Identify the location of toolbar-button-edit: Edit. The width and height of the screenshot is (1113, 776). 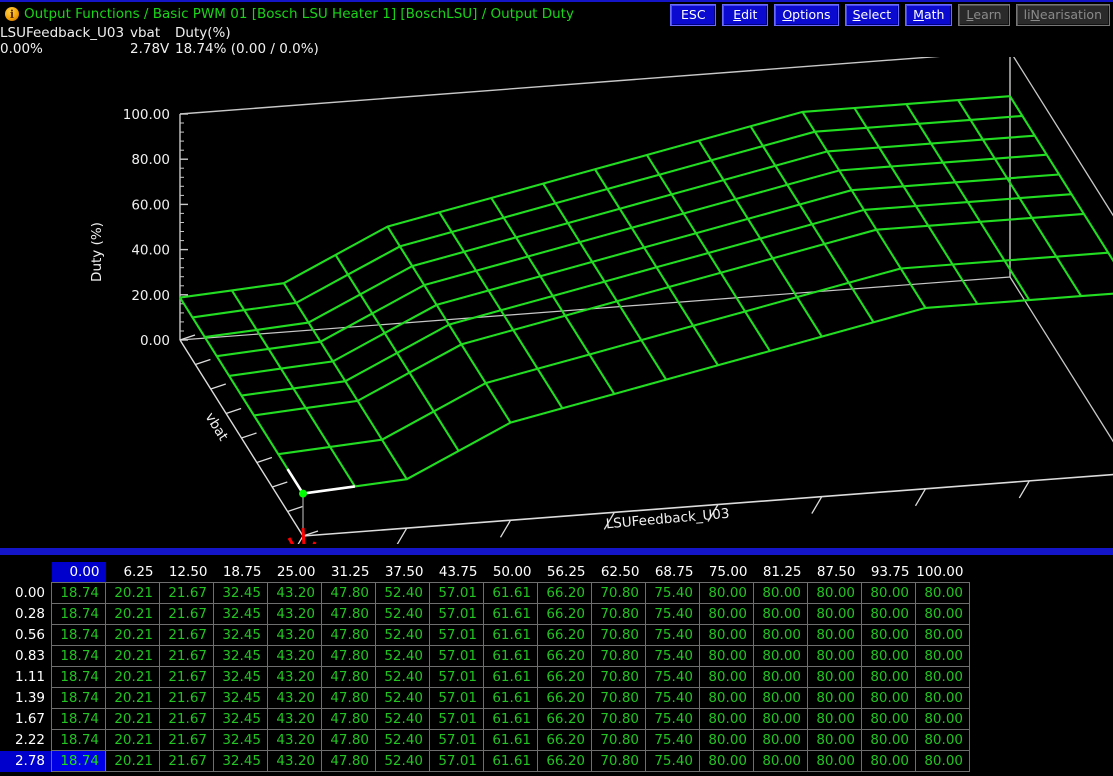
(745, 14).